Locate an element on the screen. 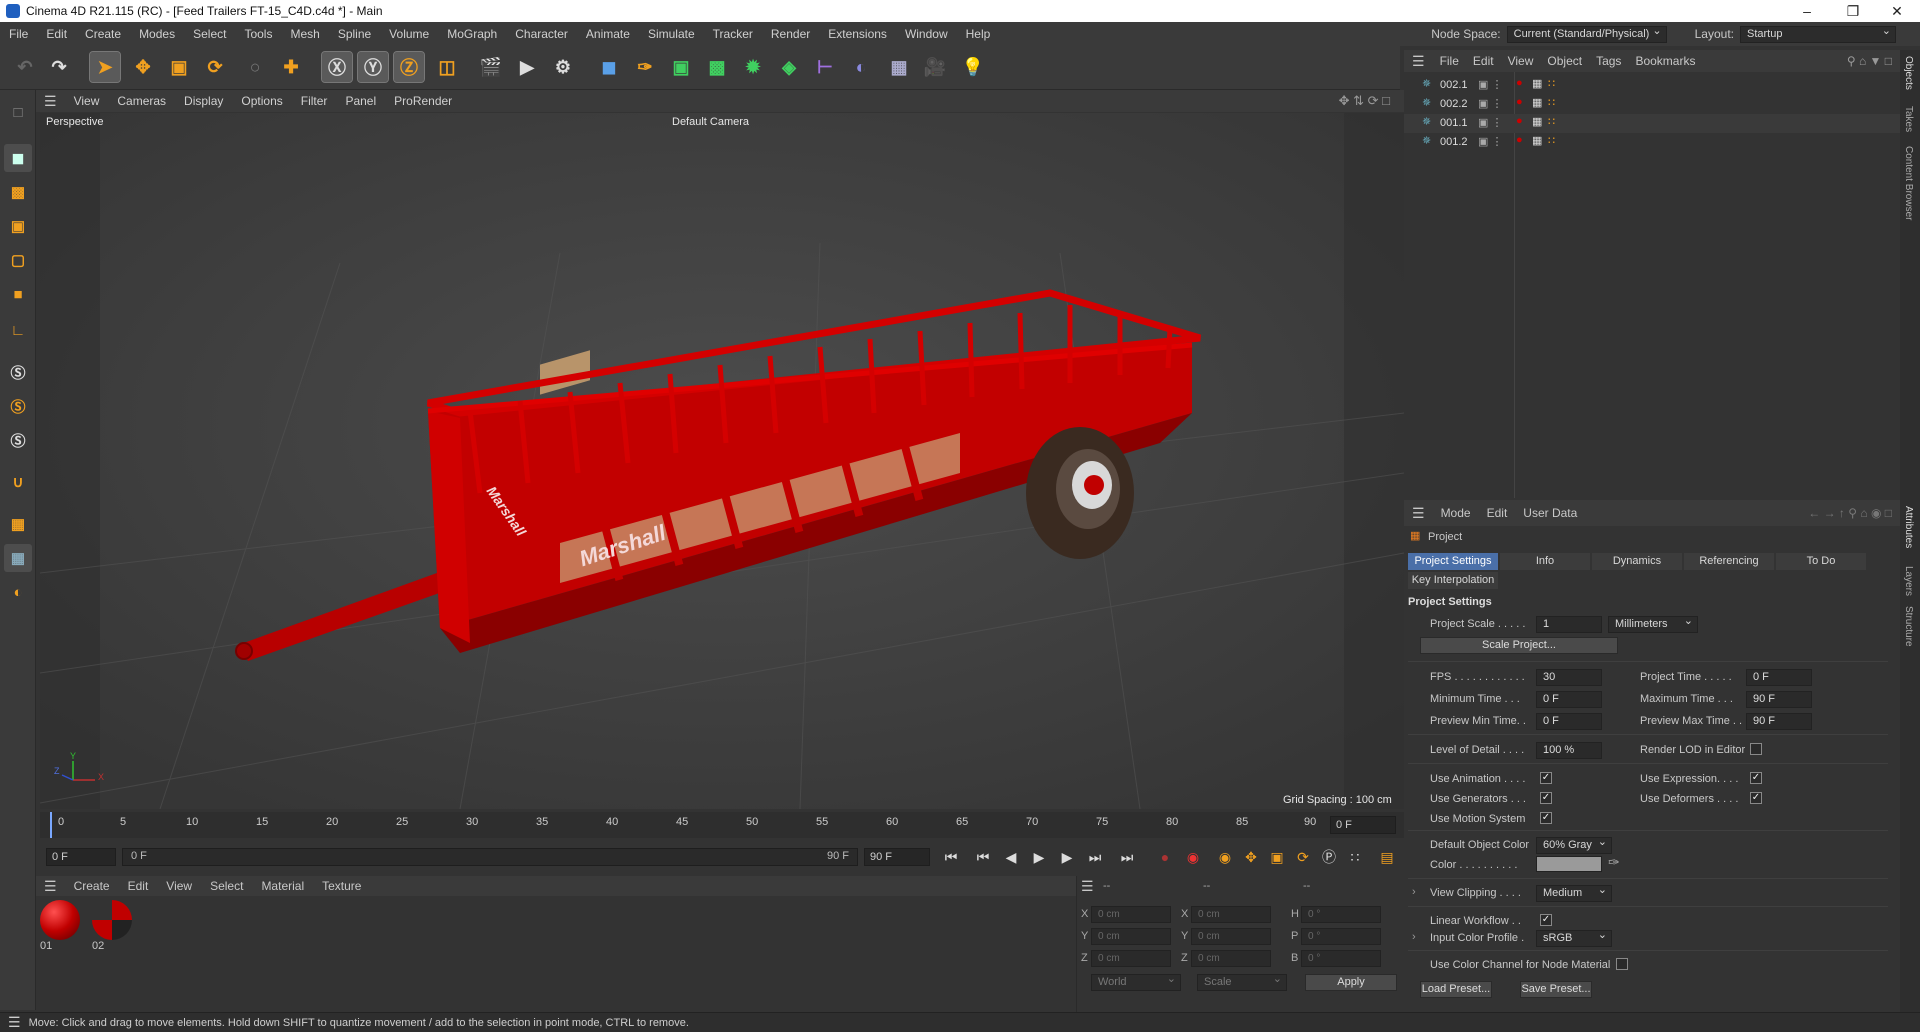 Image resolution: width=1920 pixels, height=1032 pixels. use-animation-checkbox: ✓ is located at coordinates (1546, 778).